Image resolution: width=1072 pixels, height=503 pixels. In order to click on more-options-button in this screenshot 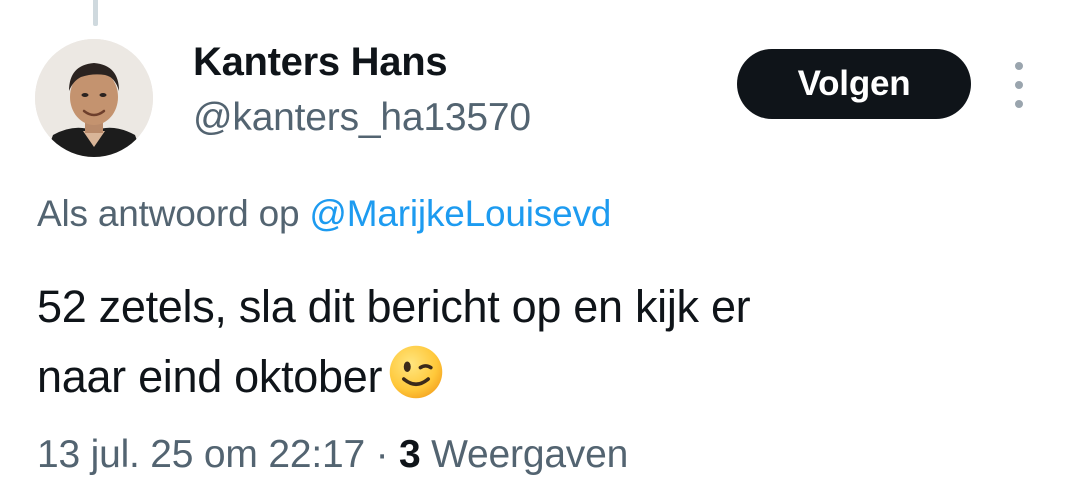, I will do `click(1019, 85)`.